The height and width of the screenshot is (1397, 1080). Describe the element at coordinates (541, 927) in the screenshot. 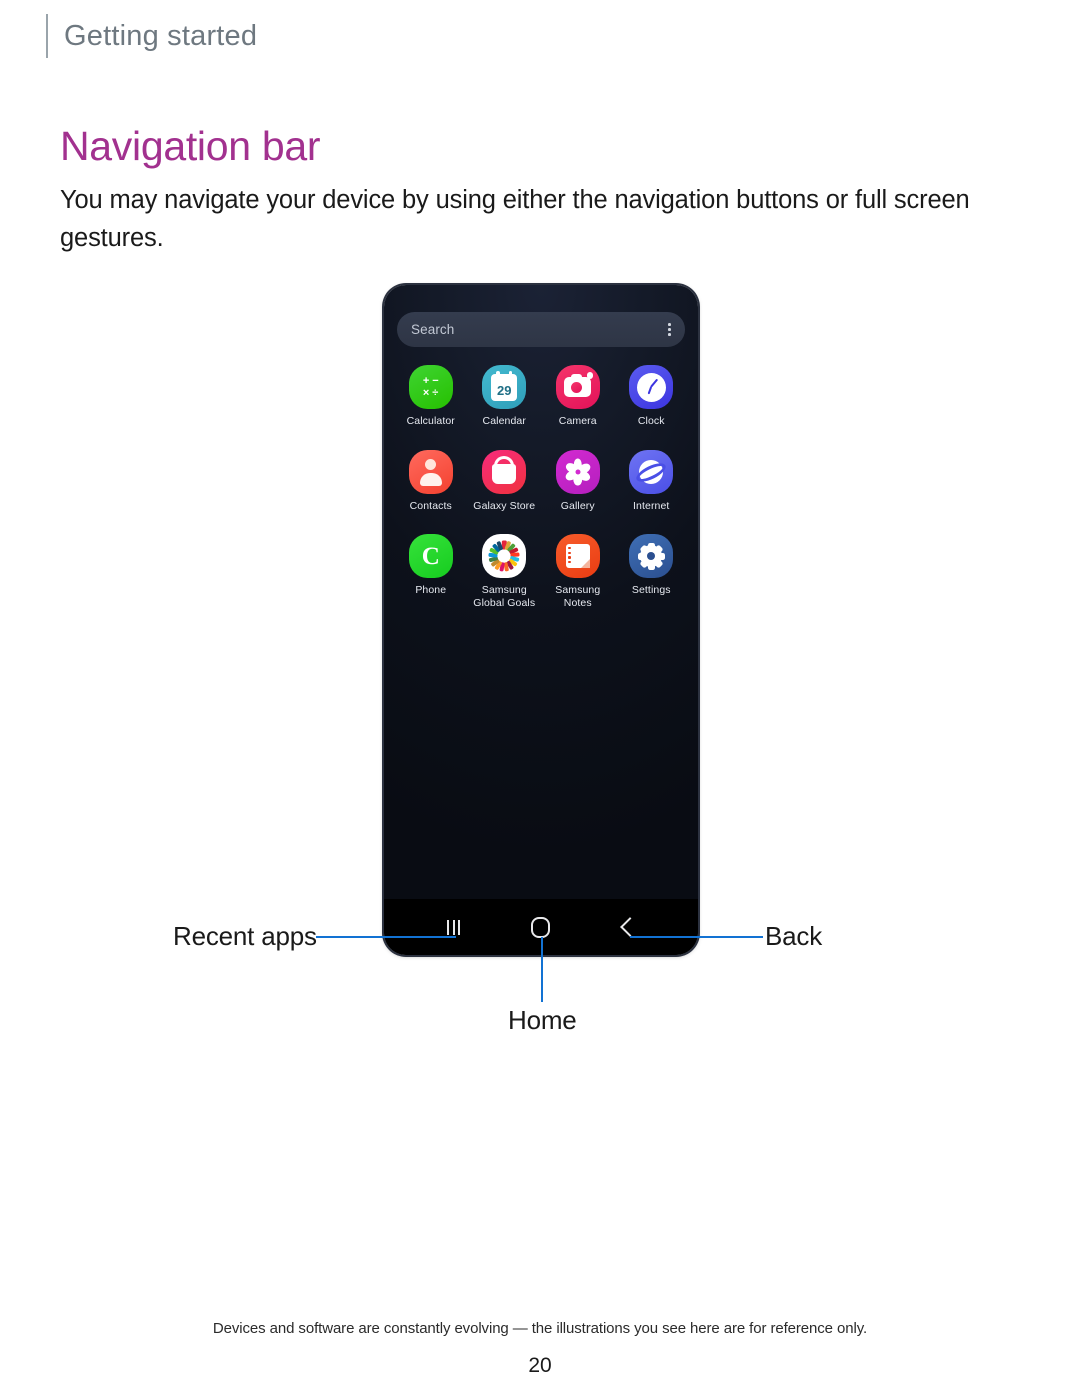

I see `home-icon` at that location.